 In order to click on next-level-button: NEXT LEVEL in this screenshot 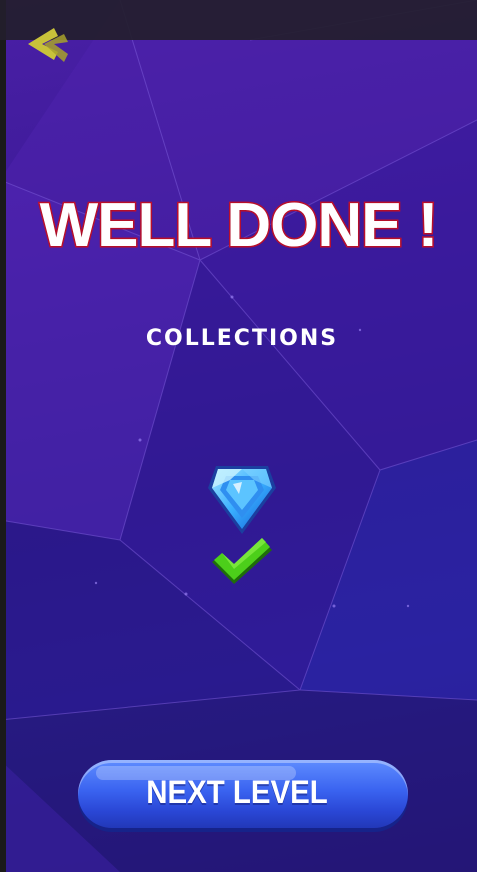, I will do `click(243, 794)`.